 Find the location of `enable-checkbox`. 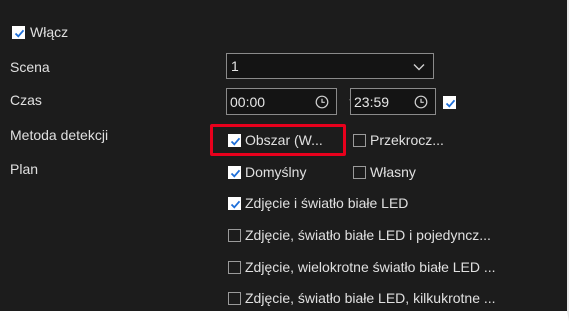

enable-checkbox is located at coordinates (18, 32).